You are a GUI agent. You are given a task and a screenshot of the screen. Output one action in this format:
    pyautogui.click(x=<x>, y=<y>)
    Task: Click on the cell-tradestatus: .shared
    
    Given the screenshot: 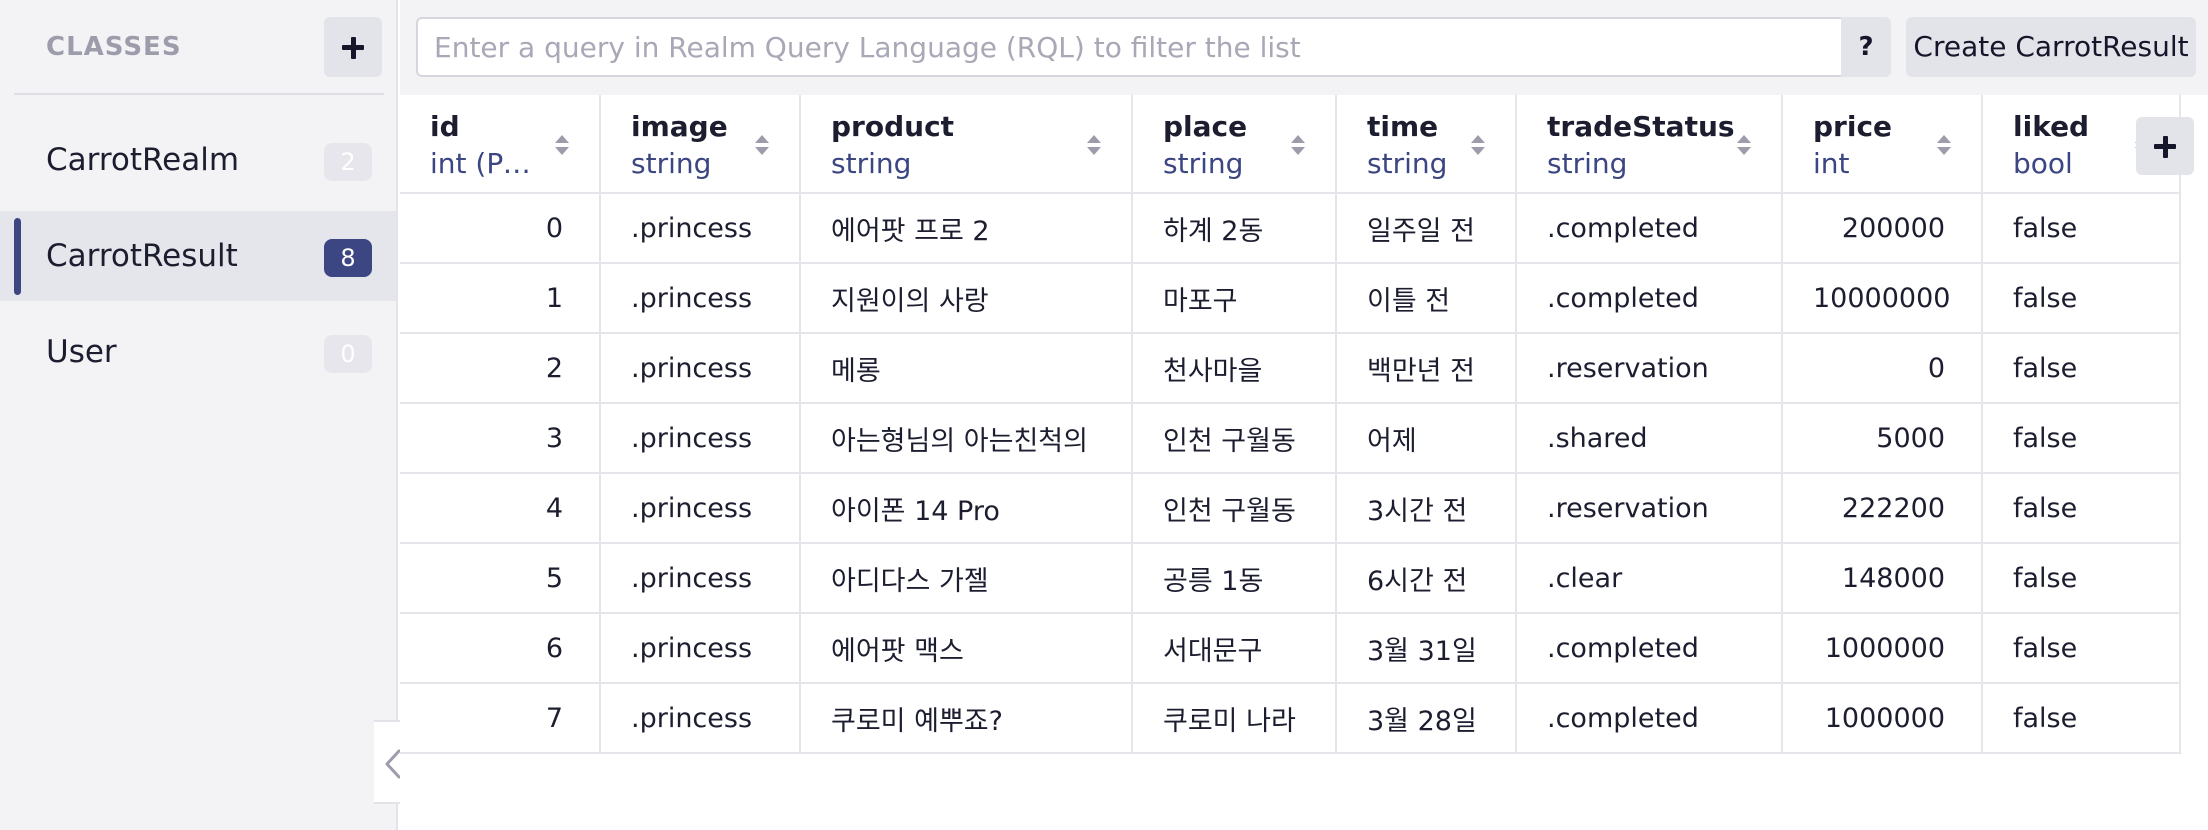 What is the action you would take?
    pyautogui.click(x=1649, y=438)
    